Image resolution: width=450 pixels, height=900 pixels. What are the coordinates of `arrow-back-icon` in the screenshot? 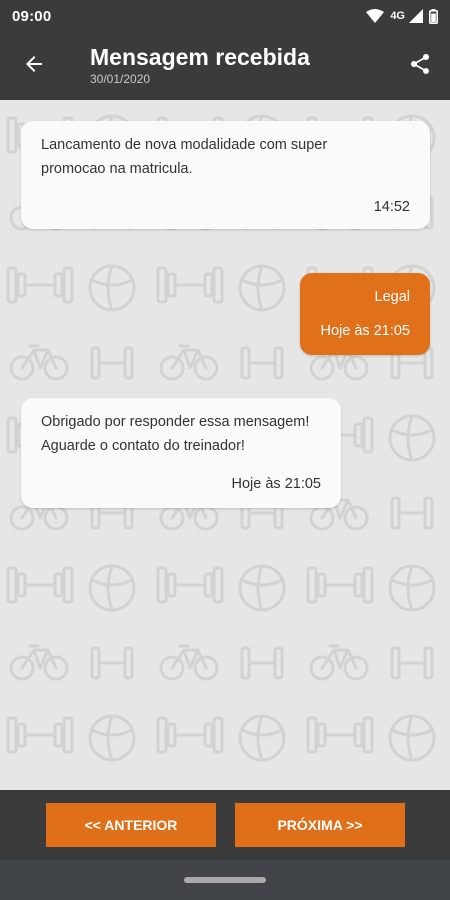 It's located at (34, 66).